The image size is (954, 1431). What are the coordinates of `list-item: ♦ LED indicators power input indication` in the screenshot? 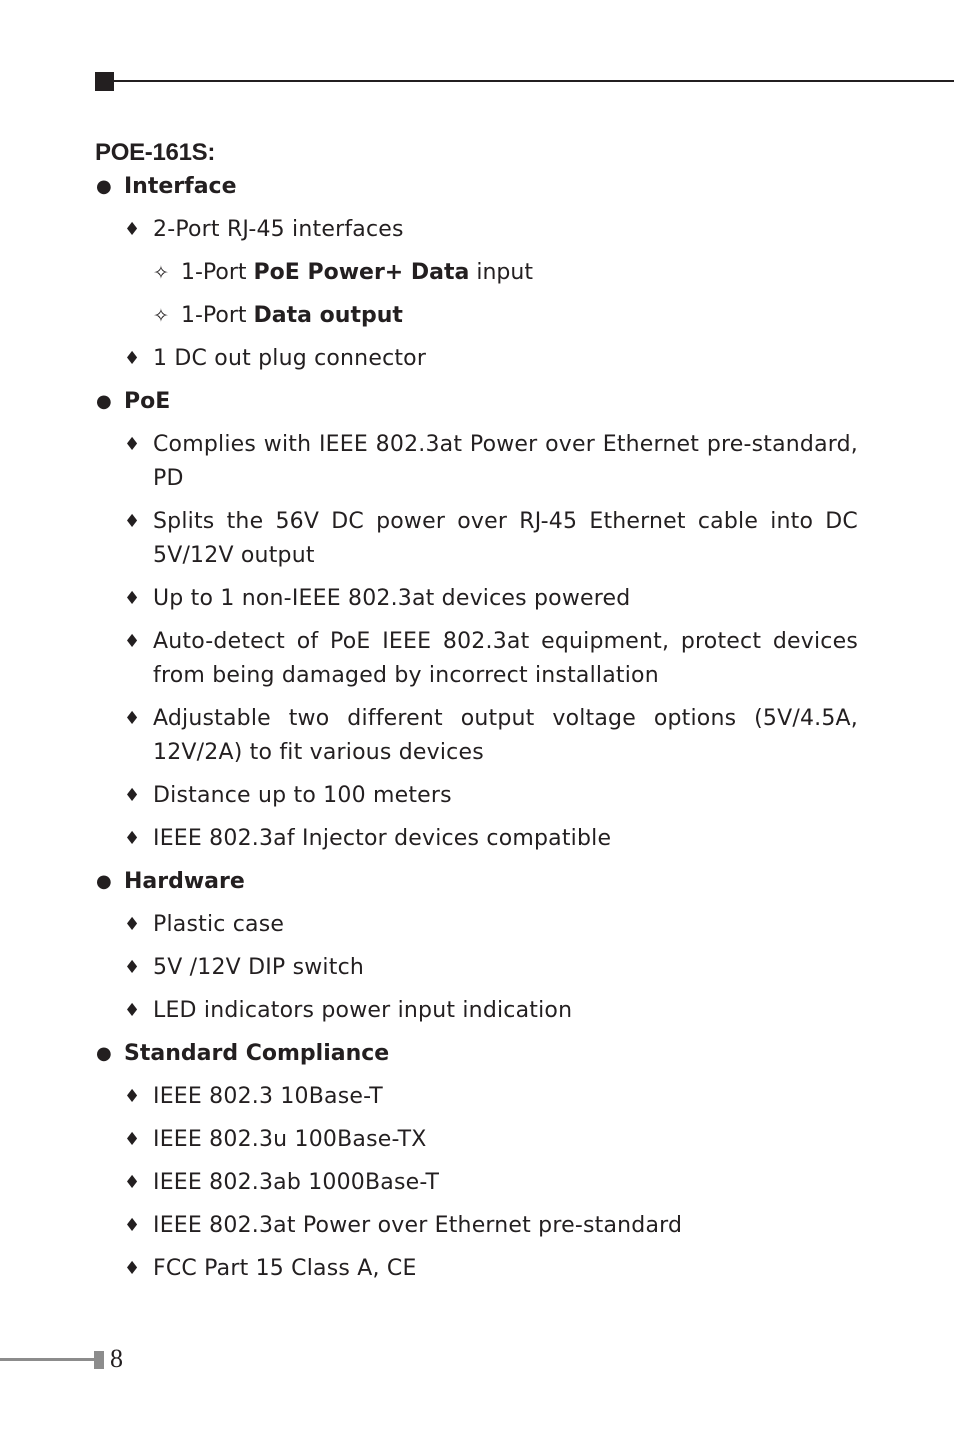 It's located at (476, 1011).